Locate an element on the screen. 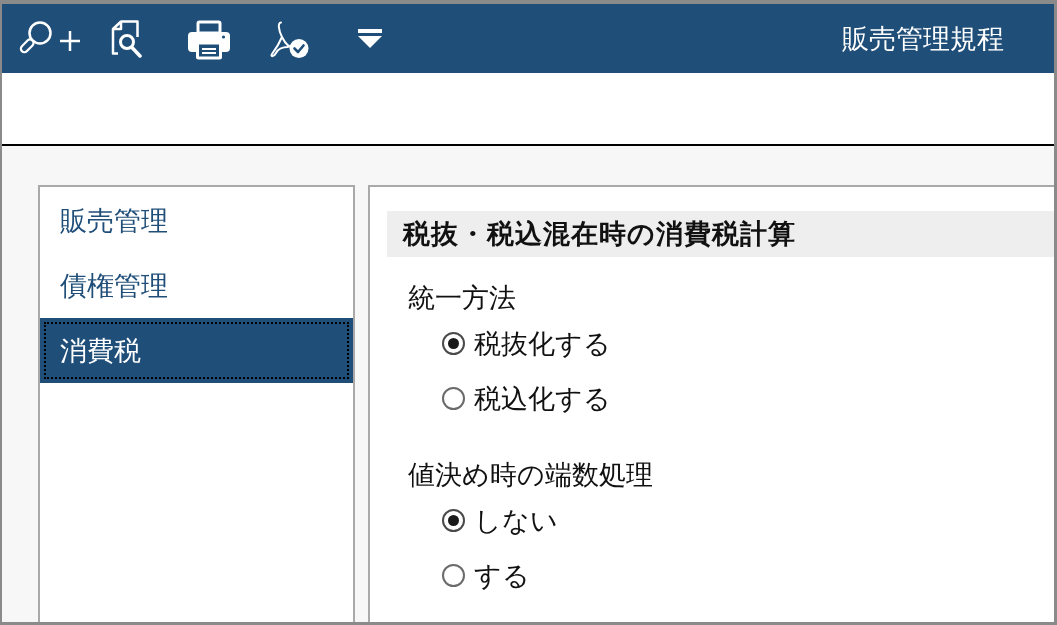 Image resolution: width=1057 pixels, height=625 pixels. document-search-icon is located at coordinates (126, 38).